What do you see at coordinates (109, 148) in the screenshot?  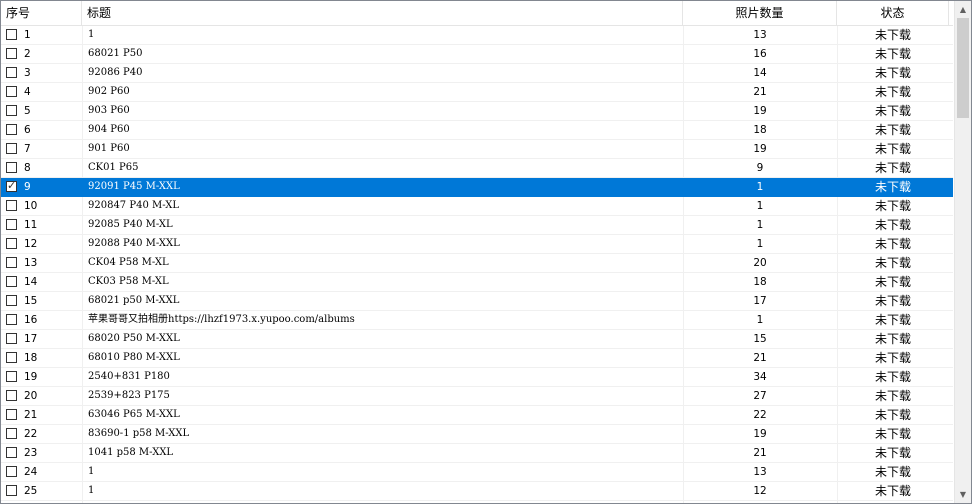 I see `row-title: 901 P60` at bounding box center [109, 148].